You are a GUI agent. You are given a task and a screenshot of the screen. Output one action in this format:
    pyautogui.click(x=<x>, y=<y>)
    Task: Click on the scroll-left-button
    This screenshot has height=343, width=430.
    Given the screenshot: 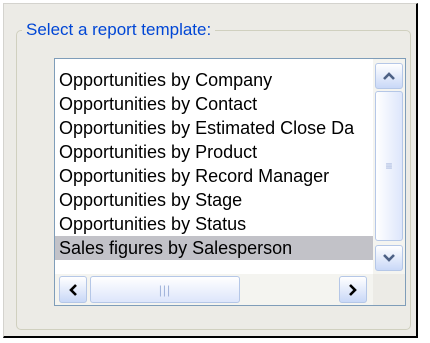 What is the action you would take?
    pyautogui.click(x=73, y=289)
    